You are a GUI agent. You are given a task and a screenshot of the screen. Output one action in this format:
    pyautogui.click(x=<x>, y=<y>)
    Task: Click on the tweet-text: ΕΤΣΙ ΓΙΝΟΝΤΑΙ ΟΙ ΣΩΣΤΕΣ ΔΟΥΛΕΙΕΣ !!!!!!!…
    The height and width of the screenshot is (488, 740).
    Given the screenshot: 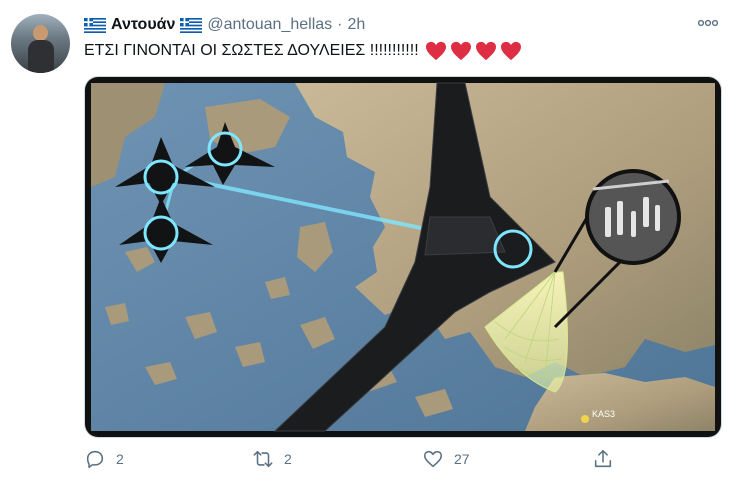 What is the action you would take?
    pyautogui.click(x=303, y=51)
    